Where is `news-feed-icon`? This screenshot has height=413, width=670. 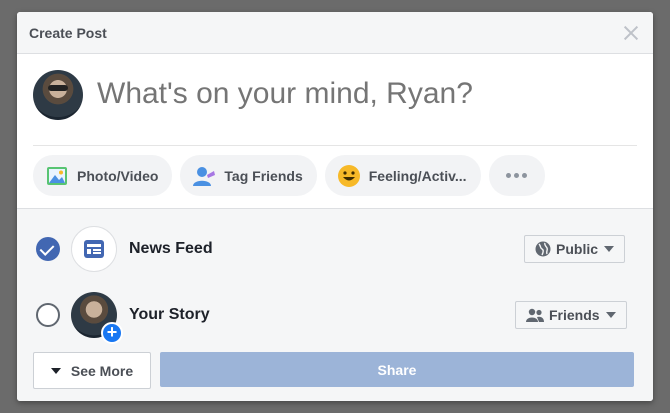 news-feed-icon is located at coordinates (94, 249).